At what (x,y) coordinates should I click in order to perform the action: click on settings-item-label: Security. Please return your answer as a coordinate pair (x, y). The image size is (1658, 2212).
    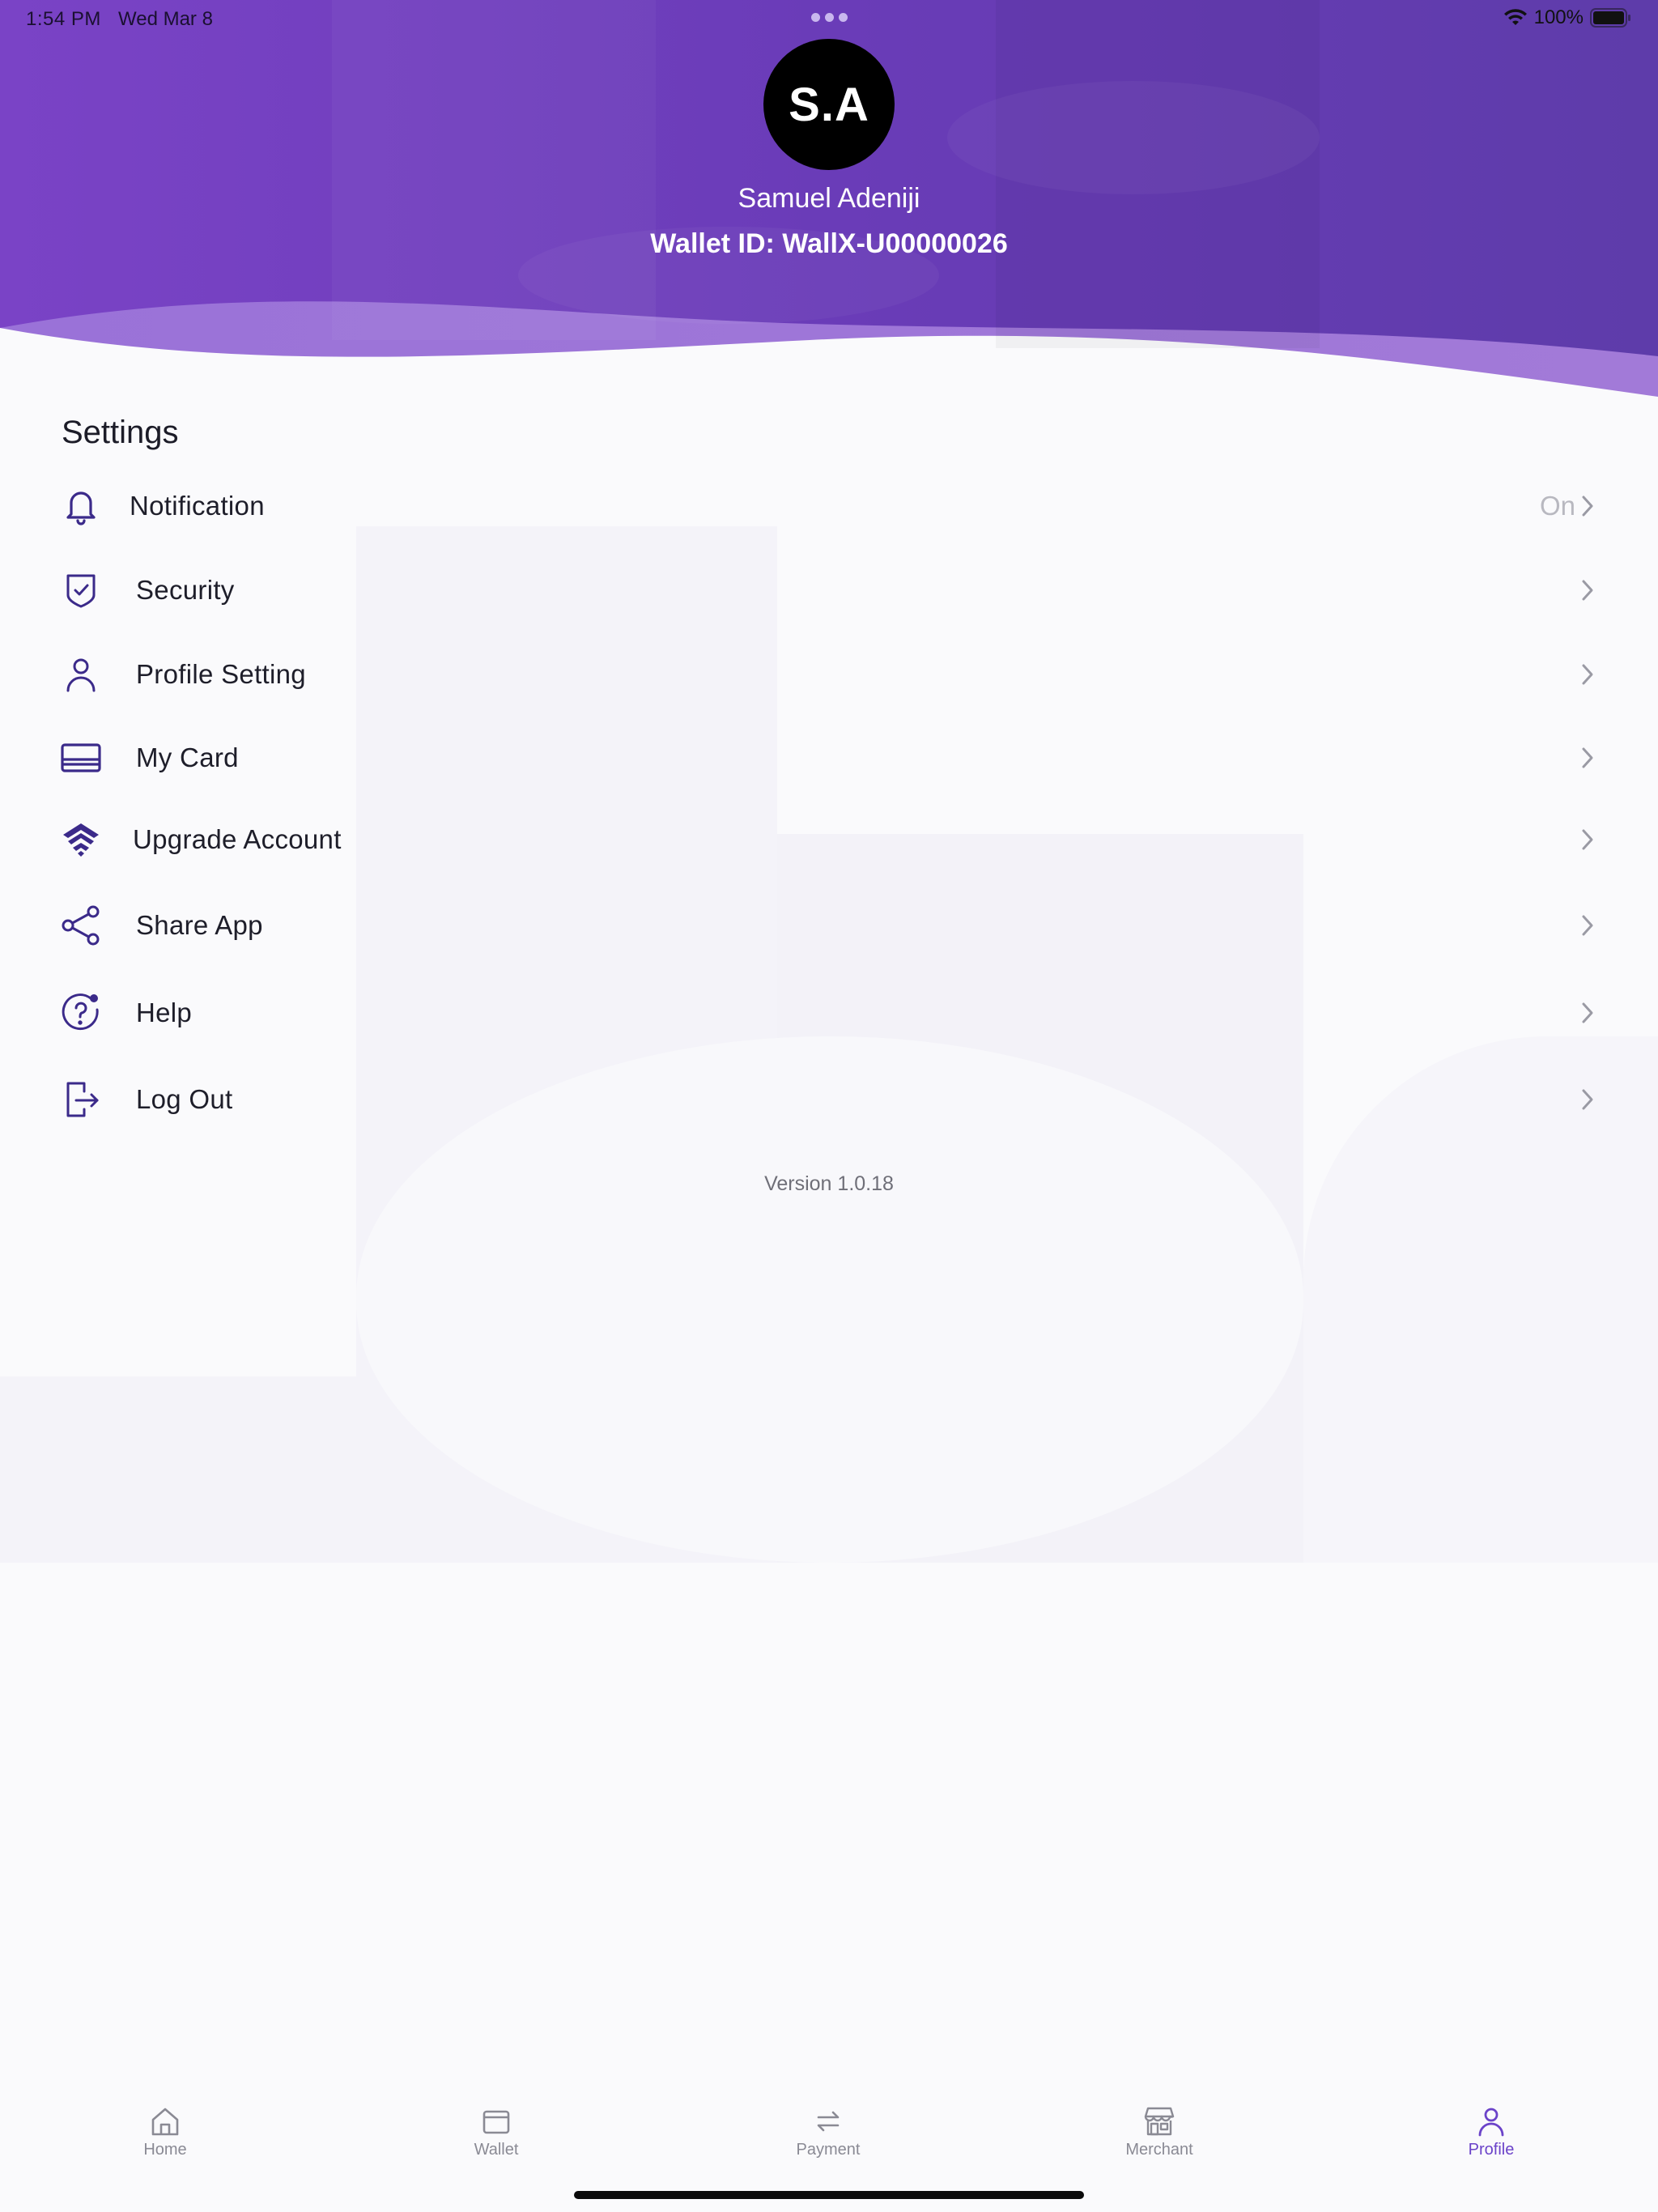
    Looking at the image, I should click on (185, 590).